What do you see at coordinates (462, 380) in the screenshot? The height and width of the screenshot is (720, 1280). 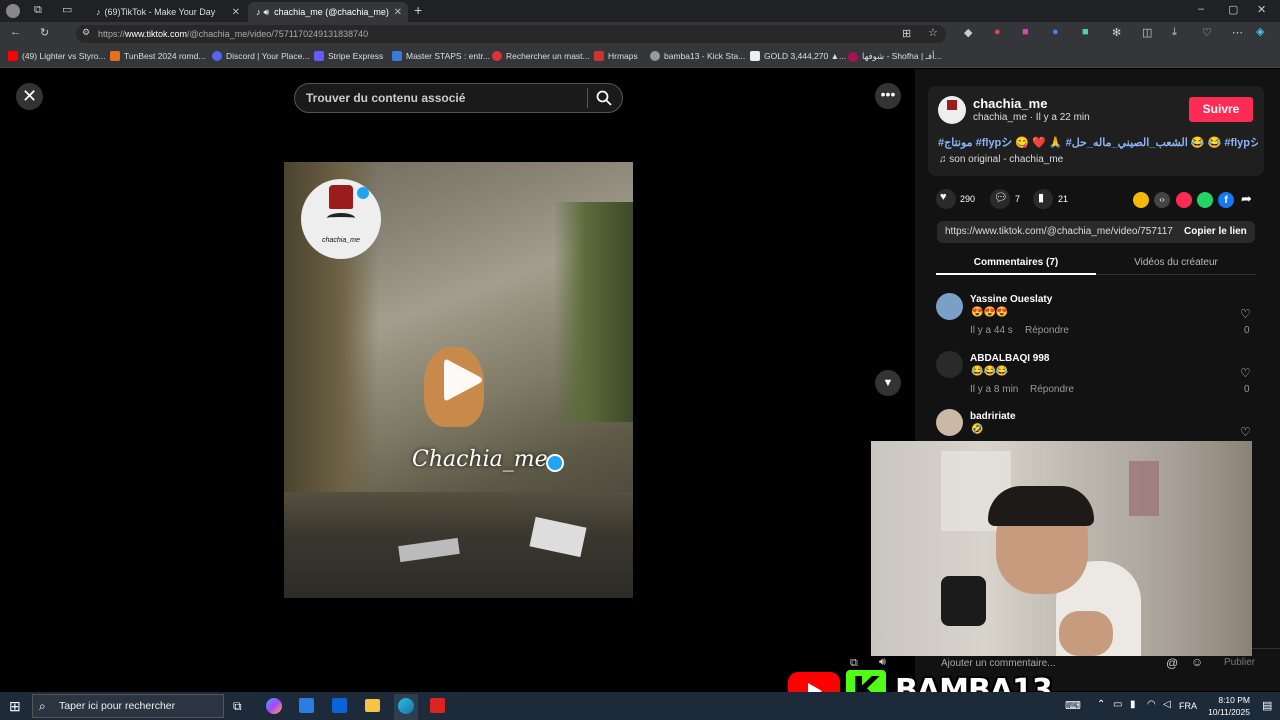 I see `play-icon` at bounding box center [462, 380].